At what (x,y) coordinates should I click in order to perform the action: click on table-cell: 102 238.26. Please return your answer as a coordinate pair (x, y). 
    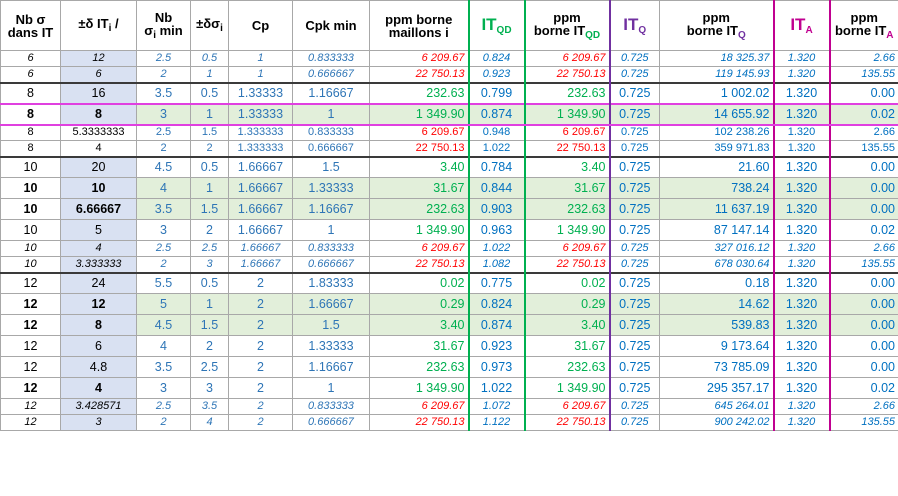
    Looking at the image, I should click on (716, 132).